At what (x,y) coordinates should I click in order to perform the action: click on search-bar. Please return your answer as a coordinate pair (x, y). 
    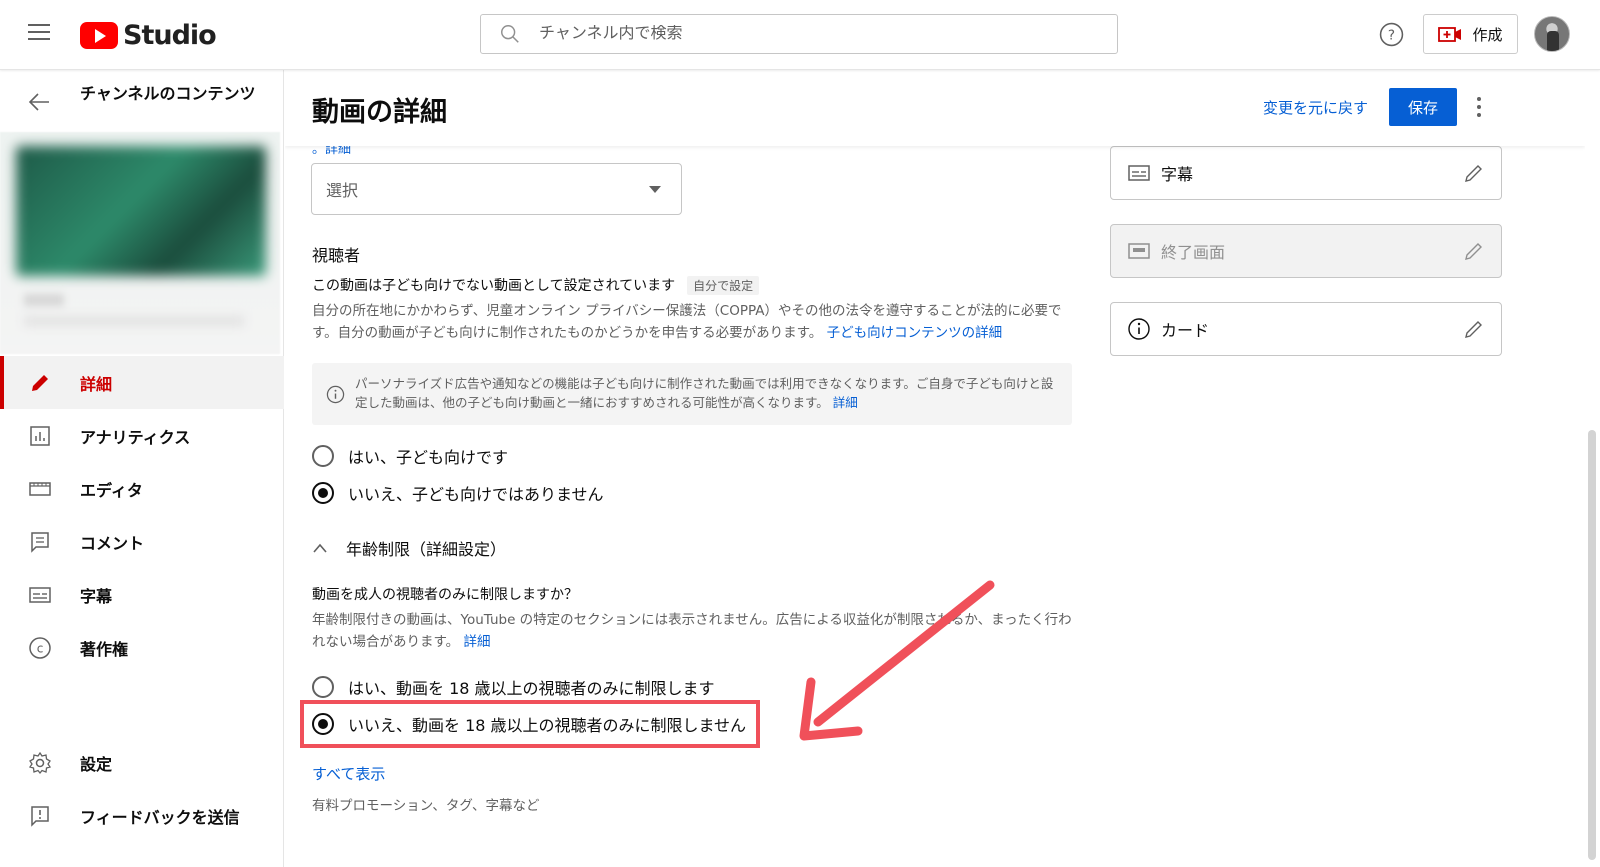
    Looking at the image, I should click on (799, 34).